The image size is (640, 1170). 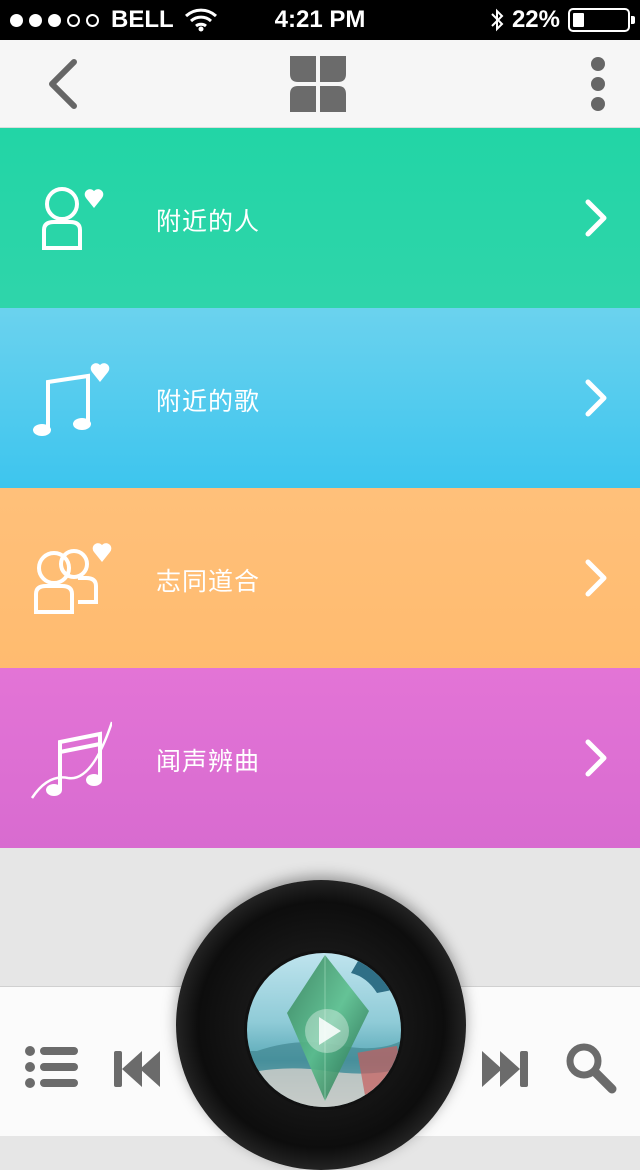 I want to click on person-heart-icon, so click(x=73, y=218).